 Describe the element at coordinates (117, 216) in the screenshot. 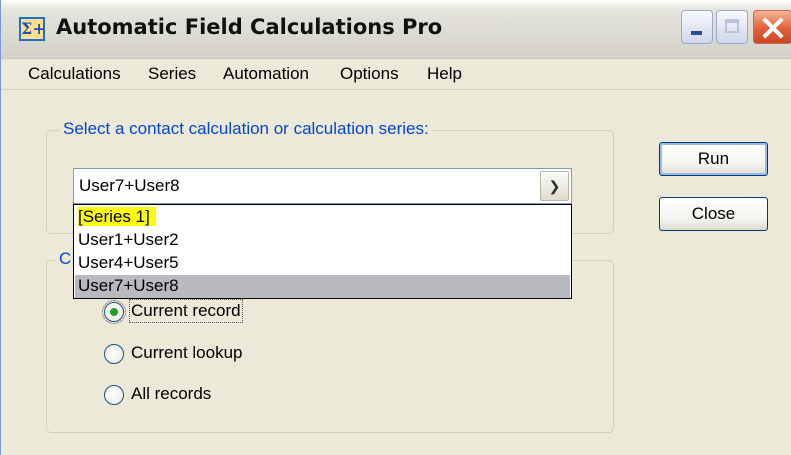

I see `dropdown-option-label: [Series 1]` at that location.